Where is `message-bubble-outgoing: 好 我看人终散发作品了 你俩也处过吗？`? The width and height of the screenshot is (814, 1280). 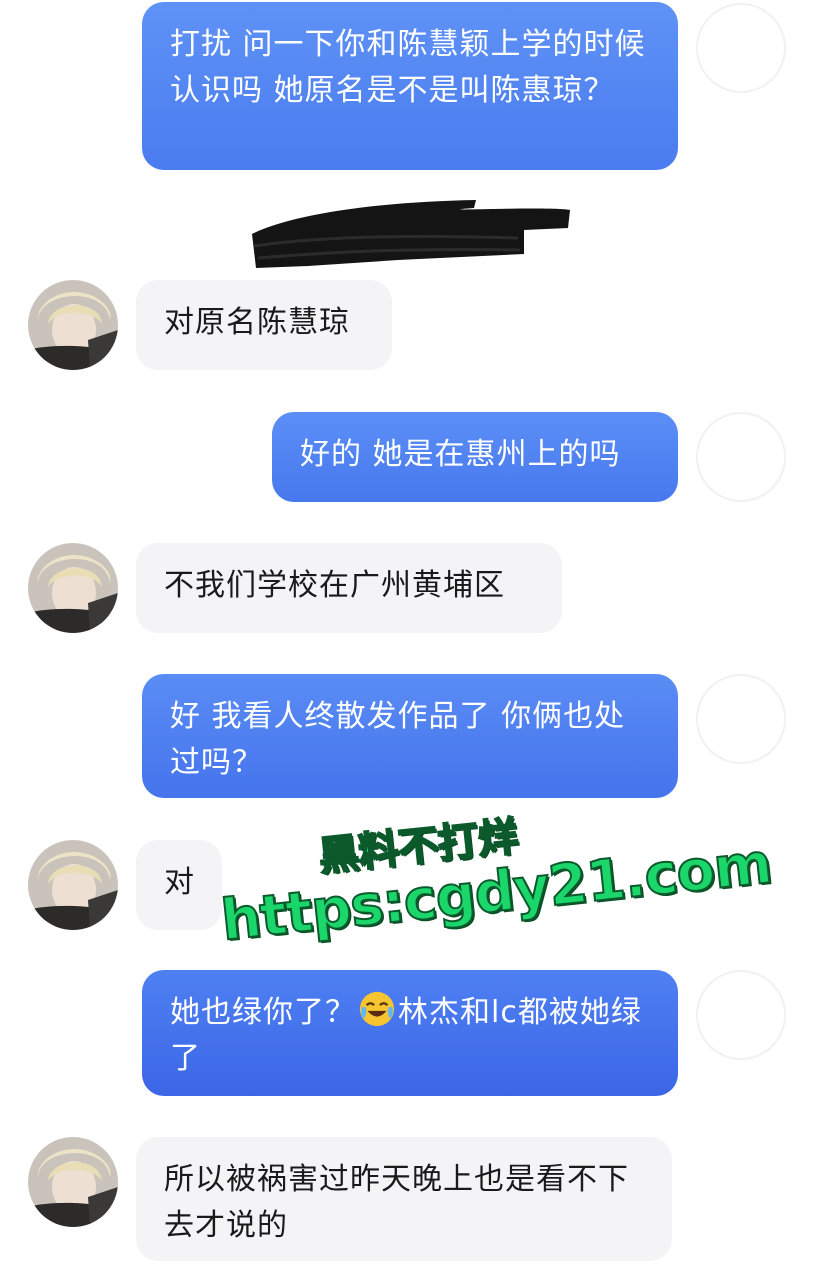
message-bubble-outgoing: 好 我看人终散发作品了 你俩也处过吗？ is located at coordinates (410, 736).